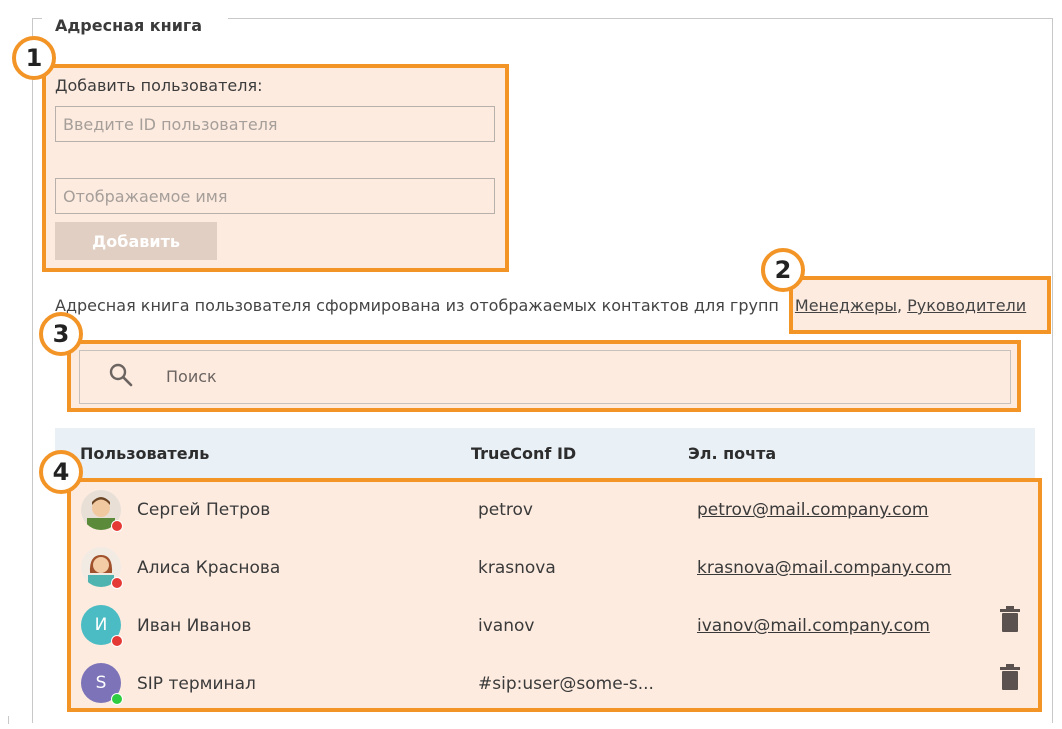 The width and height of the screenshot is (1062, 729). Describe the element at coordinates (209, 568) in the screenshot. I see `user-name: Алиса Краснова` at that location.